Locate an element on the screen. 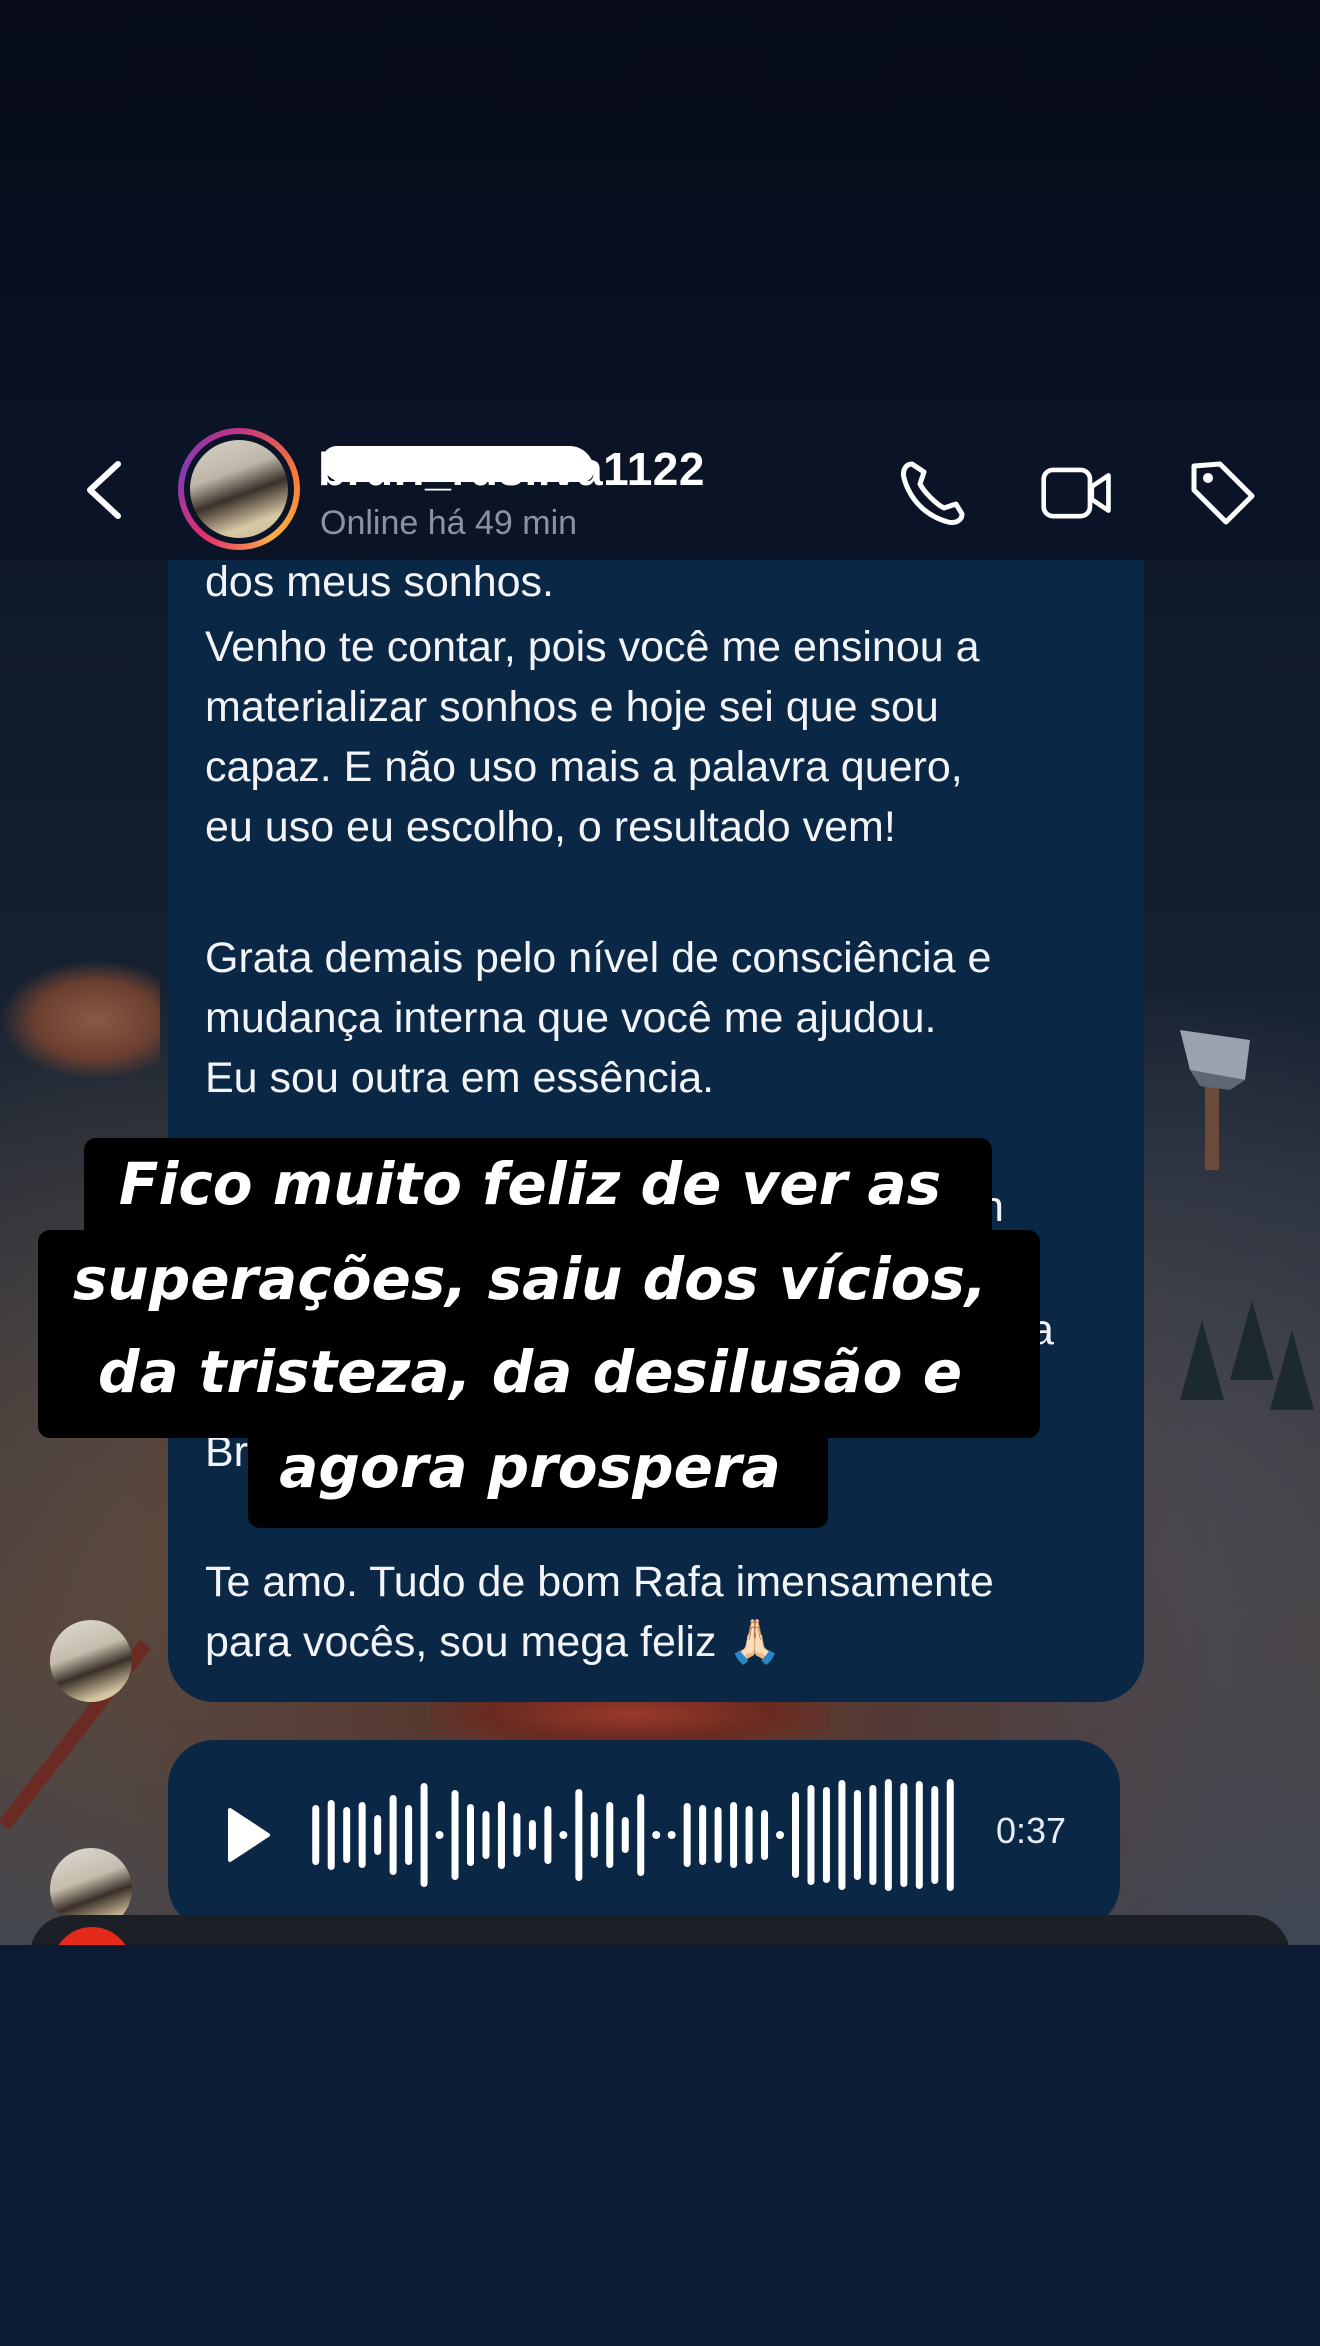 Image resolution: width=1320 pixels, height=2346 pixels. message-line: Eu sou outra em essência. is located at coordinates (460, 1078).